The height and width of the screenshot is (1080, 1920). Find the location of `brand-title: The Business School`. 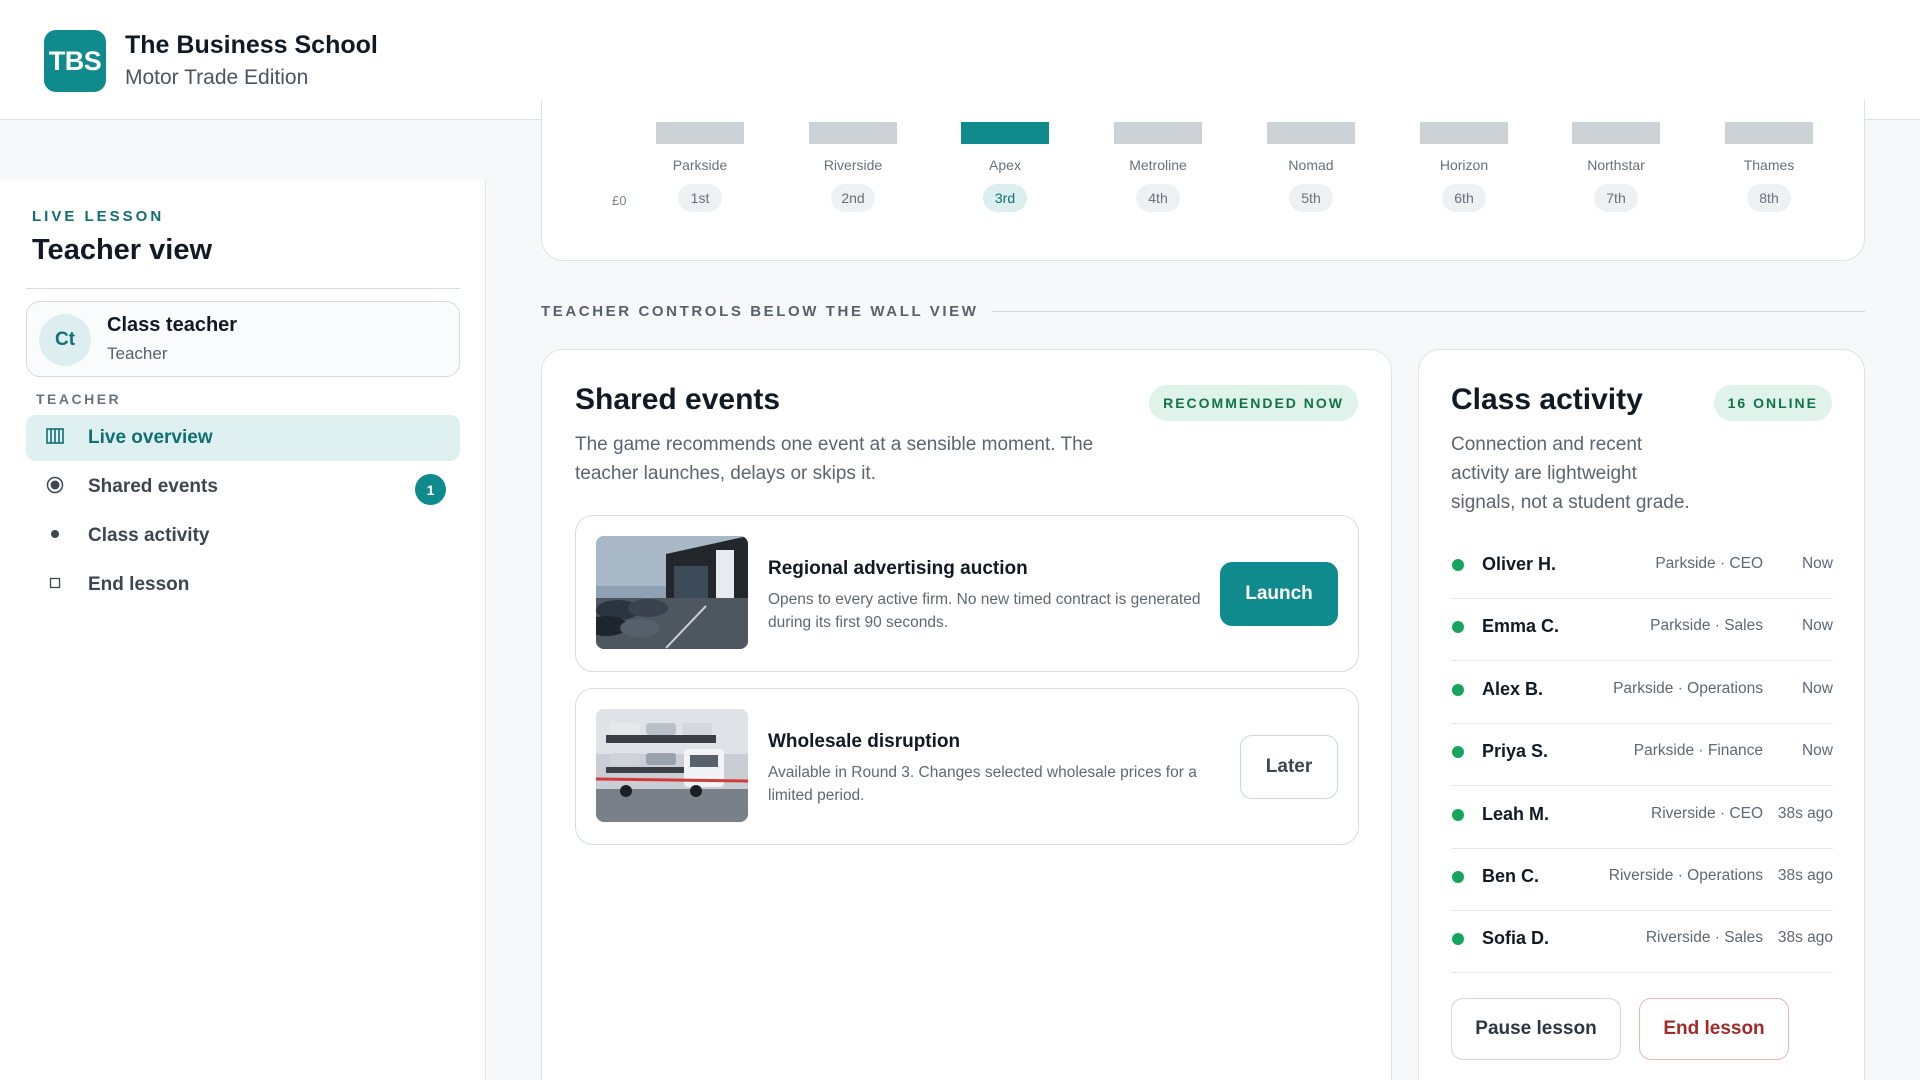

brand-title: The Business School is located at coordinates (251, 45).